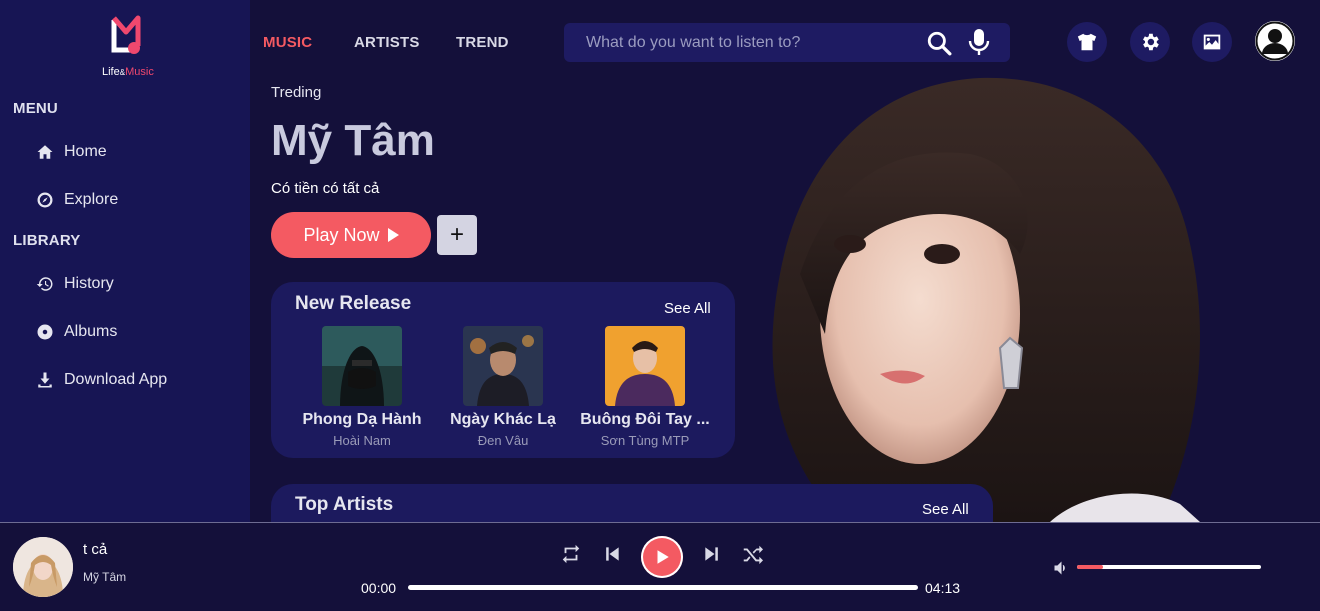 This screenshot has height=611, width=1320. Describe the element at coordinates (362, 419) in the screenshot. I see `release-song-title: Phong Dạ Hành` at that location.